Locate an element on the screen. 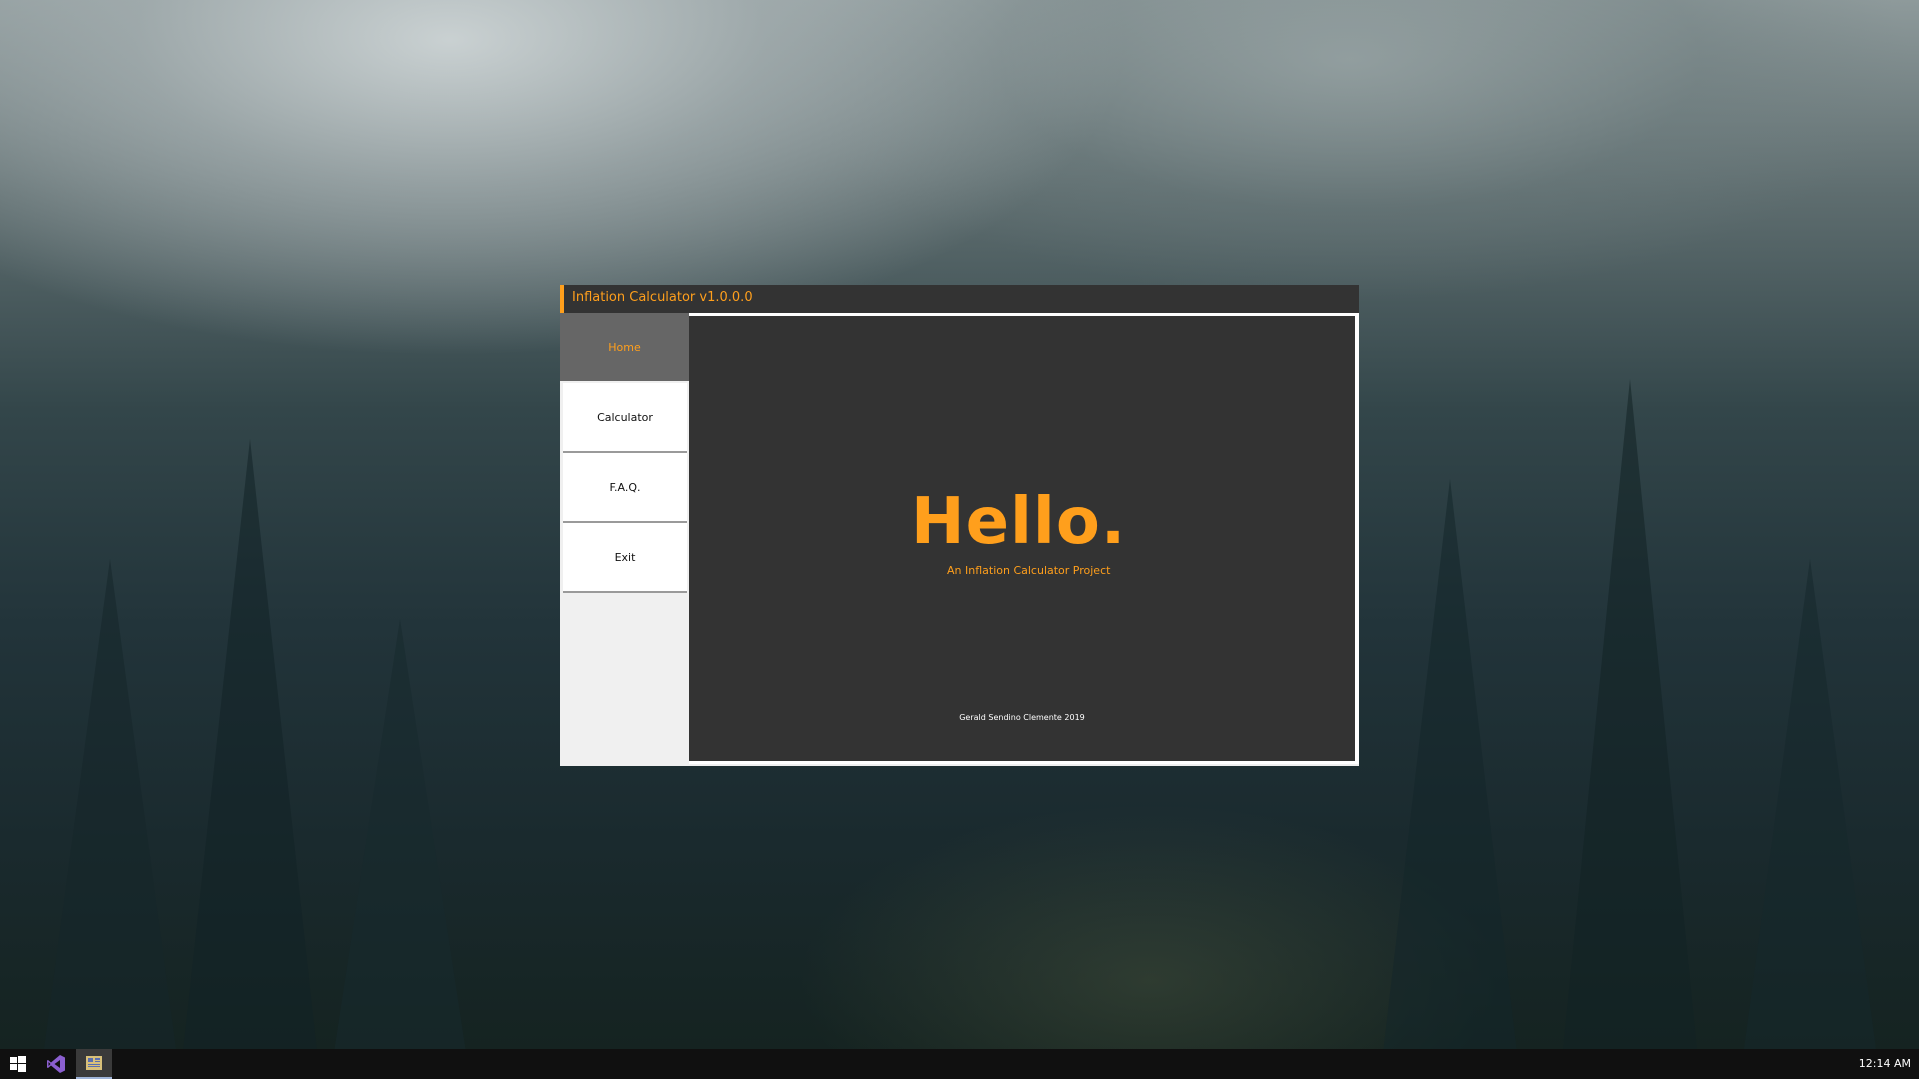  windows-start-icon is located at coordinates (18, 1064).